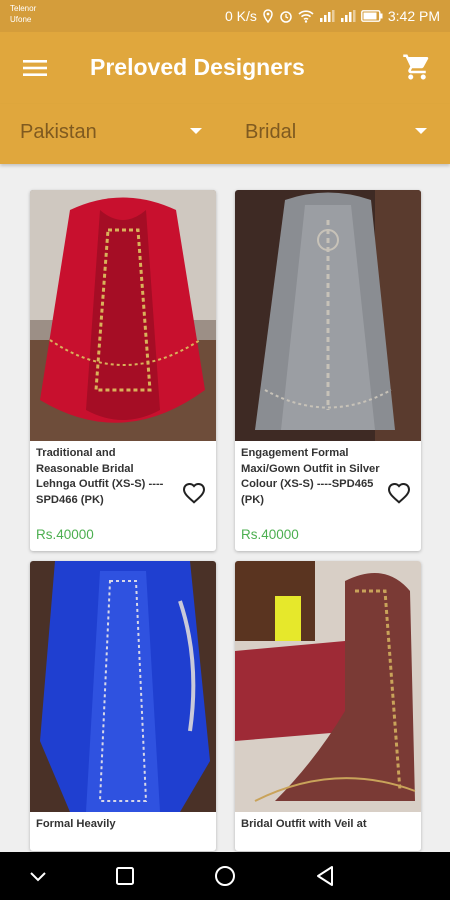 The width and height of the screenshot is (450, 900). Describe the element at coordinates (23, 8) in the screenshot. I see `carrier-1: Telenor` at that location.